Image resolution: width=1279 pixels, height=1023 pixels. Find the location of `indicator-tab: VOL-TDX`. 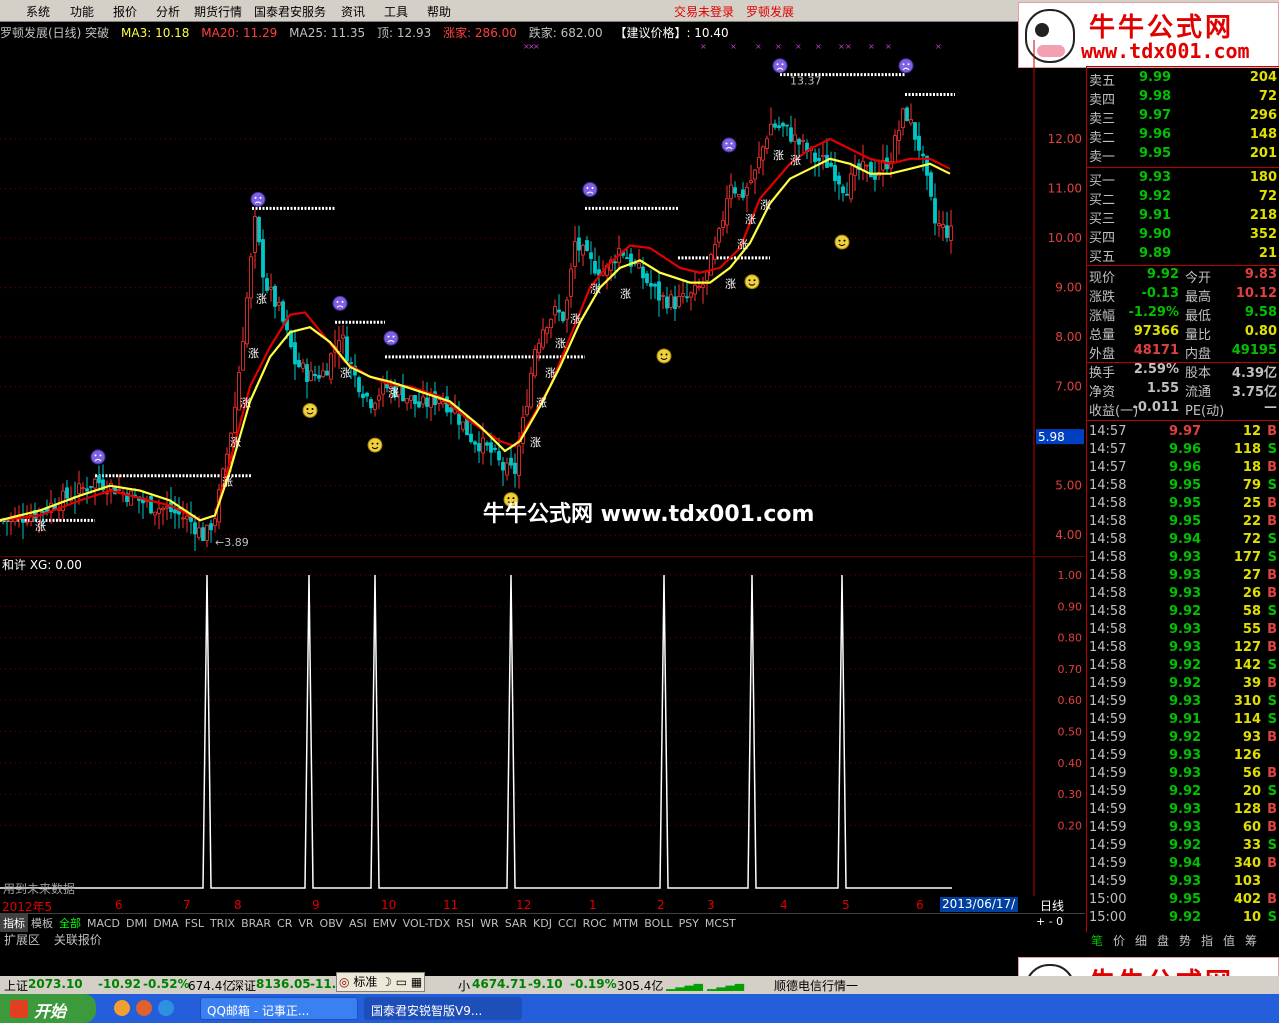

indicator-tab: VOL-TDX is located at coordinates (427, 923).